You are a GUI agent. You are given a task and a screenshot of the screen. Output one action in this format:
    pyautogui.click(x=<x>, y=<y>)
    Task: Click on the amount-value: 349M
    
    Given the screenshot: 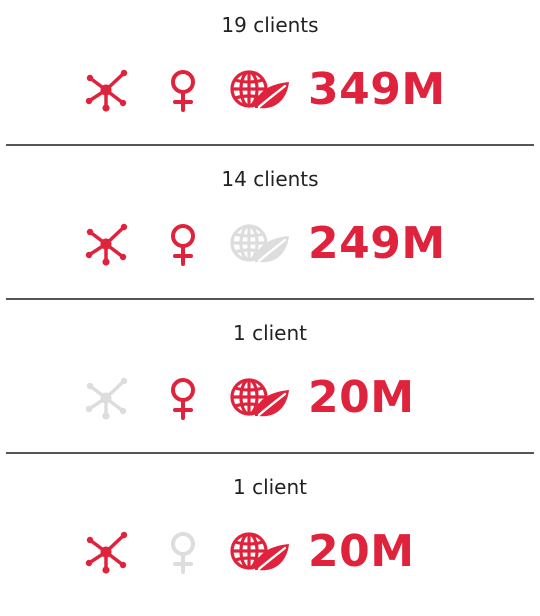 What is the action you would take?
    pyautogui.click(x=377, y=89)
    